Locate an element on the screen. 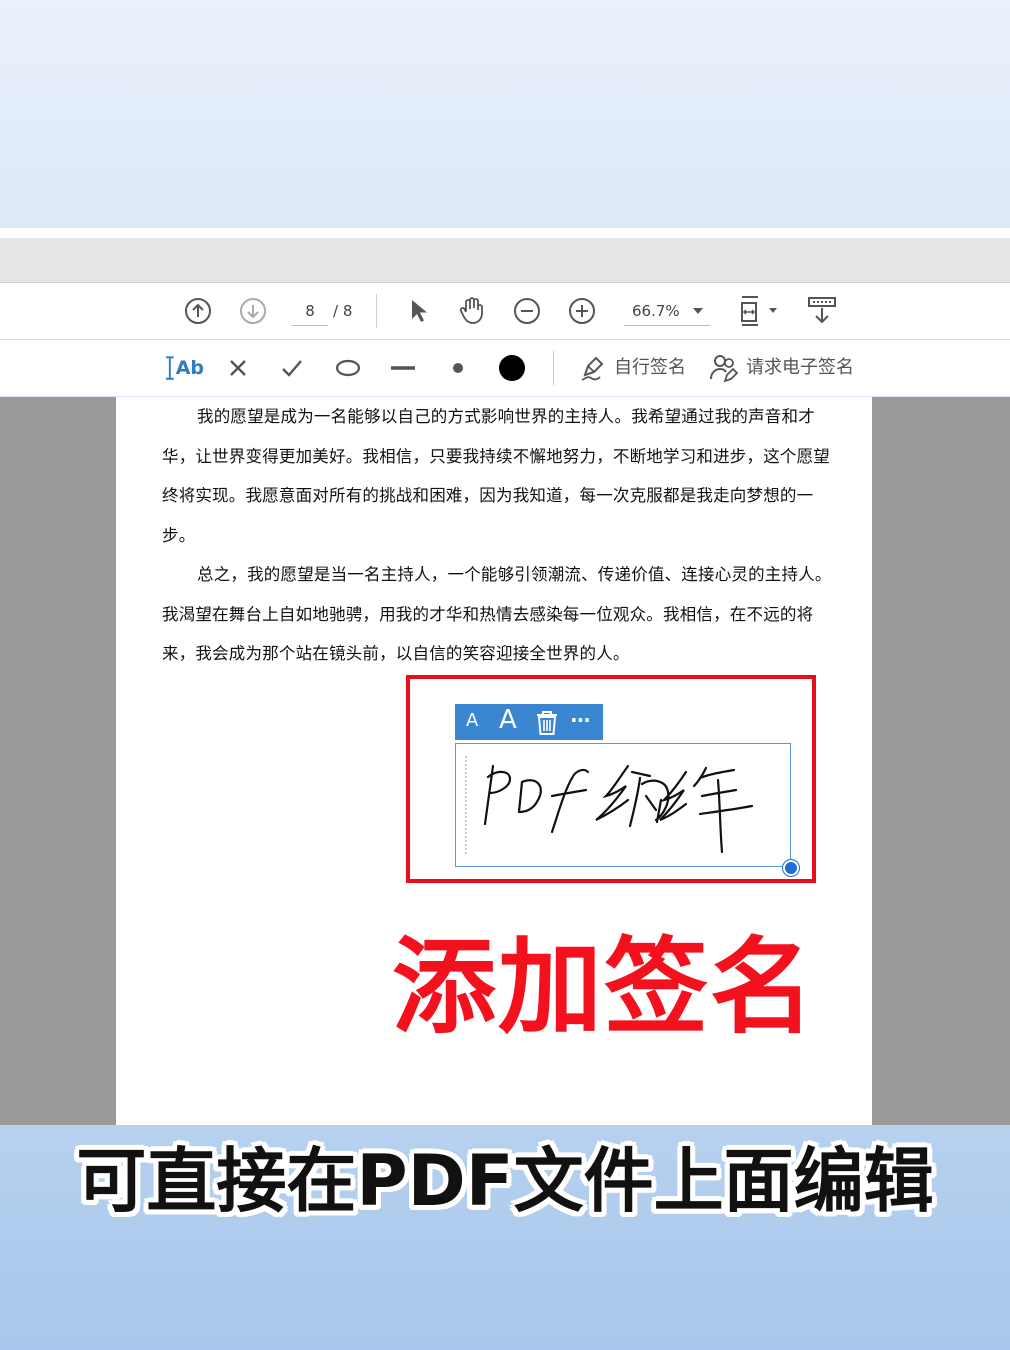 The height and width of the screenshot is (1350, 1010). check-mark-icon is located at coordinates (292, 368).